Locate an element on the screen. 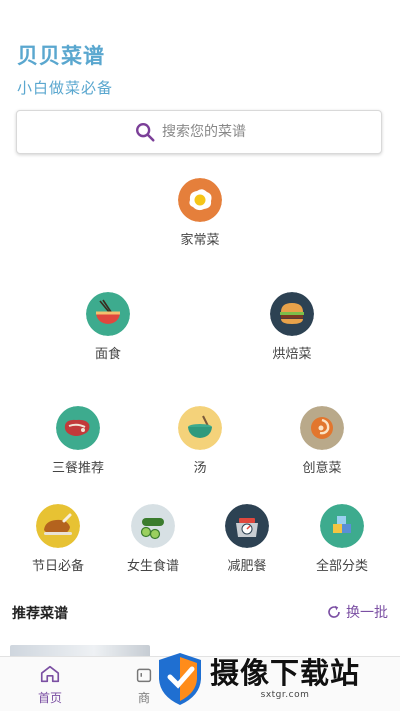 Image resolution: width=400 pixels, height=711 pixels. category-label: 创意菜 is located at coordinates (322, 468).